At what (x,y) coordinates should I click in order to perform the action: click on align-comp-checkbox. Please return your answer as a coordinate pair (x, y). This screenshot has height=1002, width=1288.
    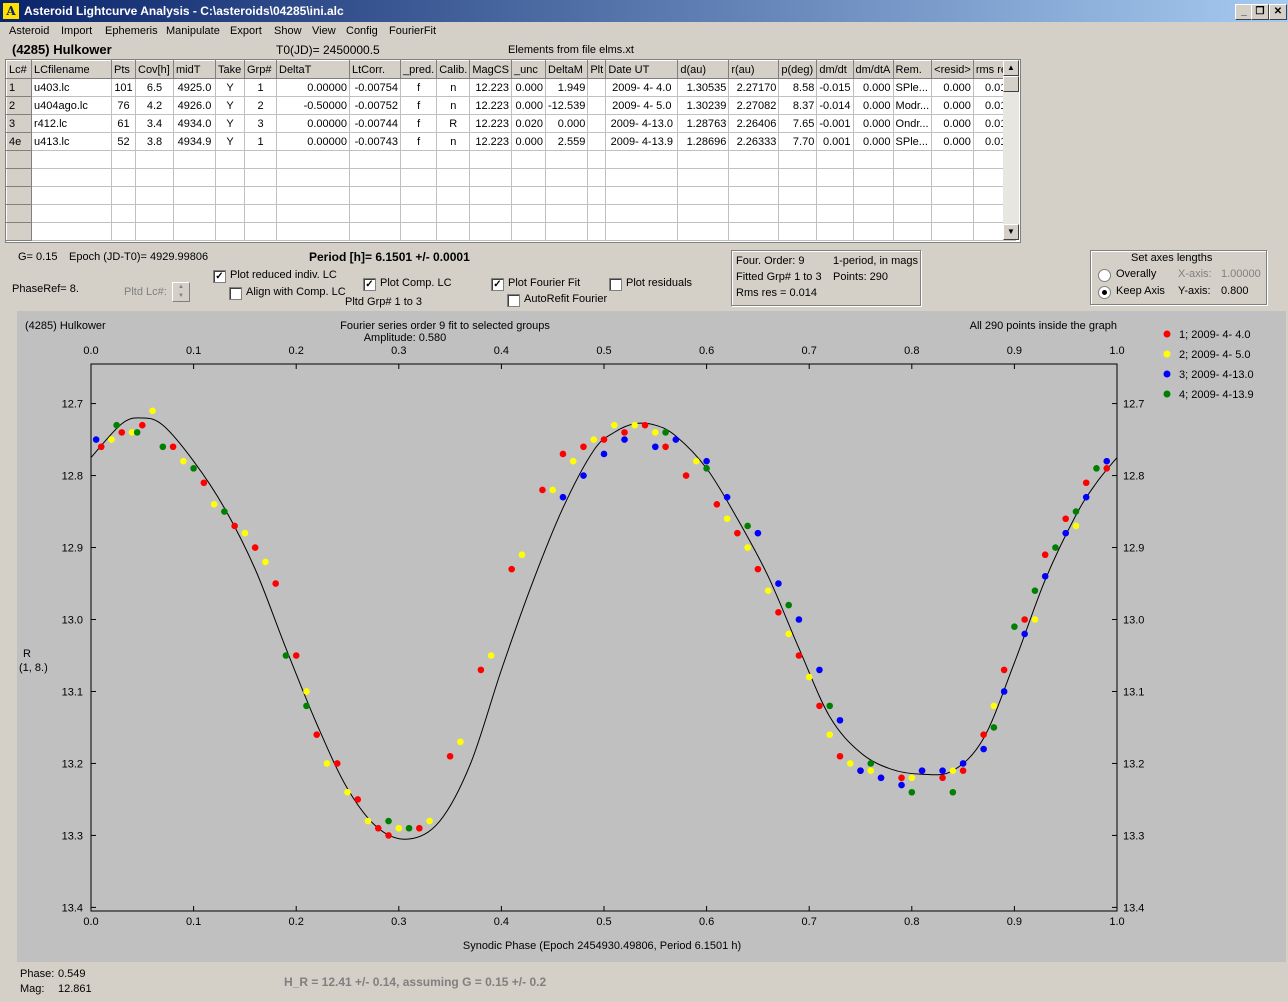
    Looking at the image, I should click on (235, 293).